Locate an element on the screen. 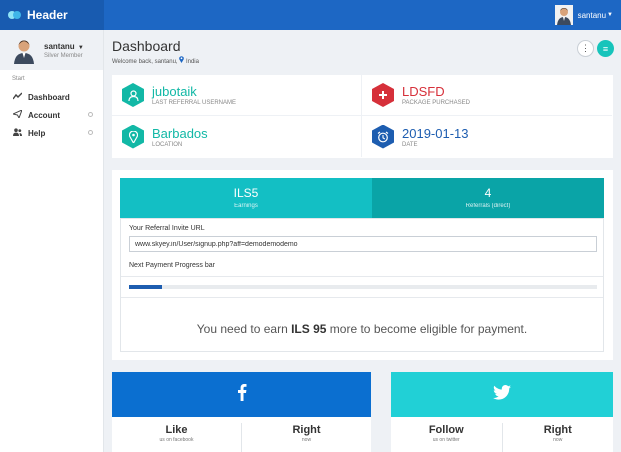 Image resolution: width=621 pixels, height=452 pixels. profile-info: santanu ▼ Silver Member is located at coordinates (64, 50).